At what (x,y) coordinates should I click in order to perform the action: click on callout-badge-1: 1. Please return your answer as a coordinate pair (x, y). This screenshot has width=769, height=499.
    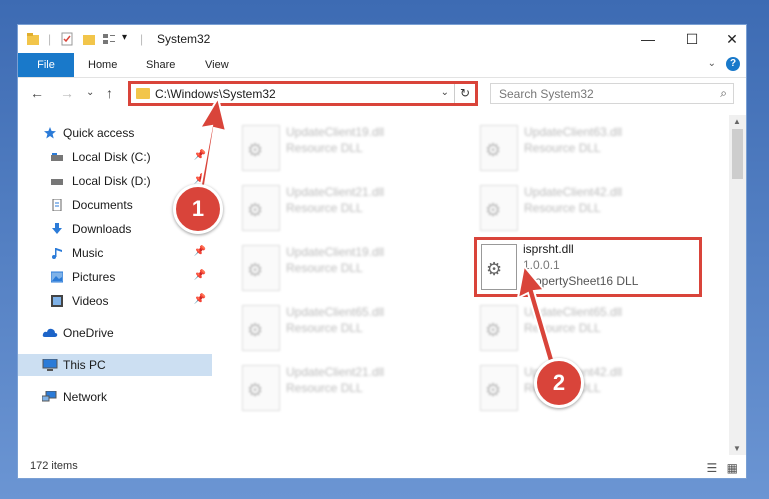
    Looking at the image, I should click on (198, 209).